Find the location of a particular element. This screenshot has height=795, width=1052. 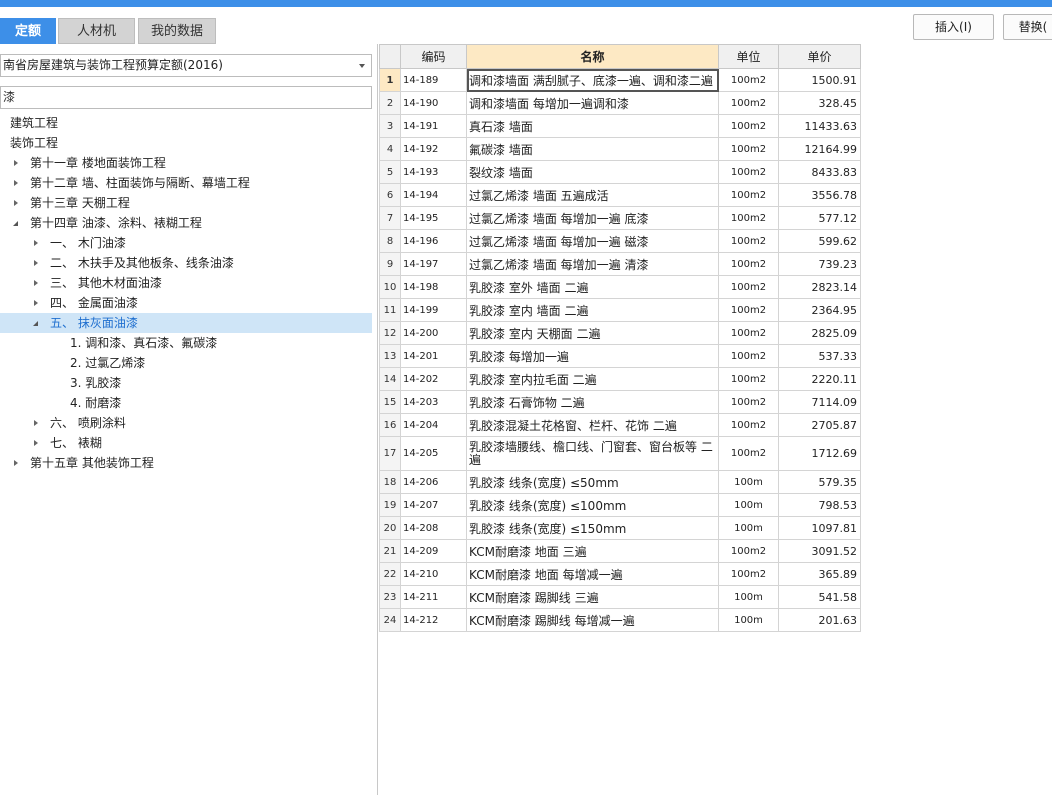

name-cell: 乳胶漆 室外 墙面 二遍 is located at coordinates (592, 287).